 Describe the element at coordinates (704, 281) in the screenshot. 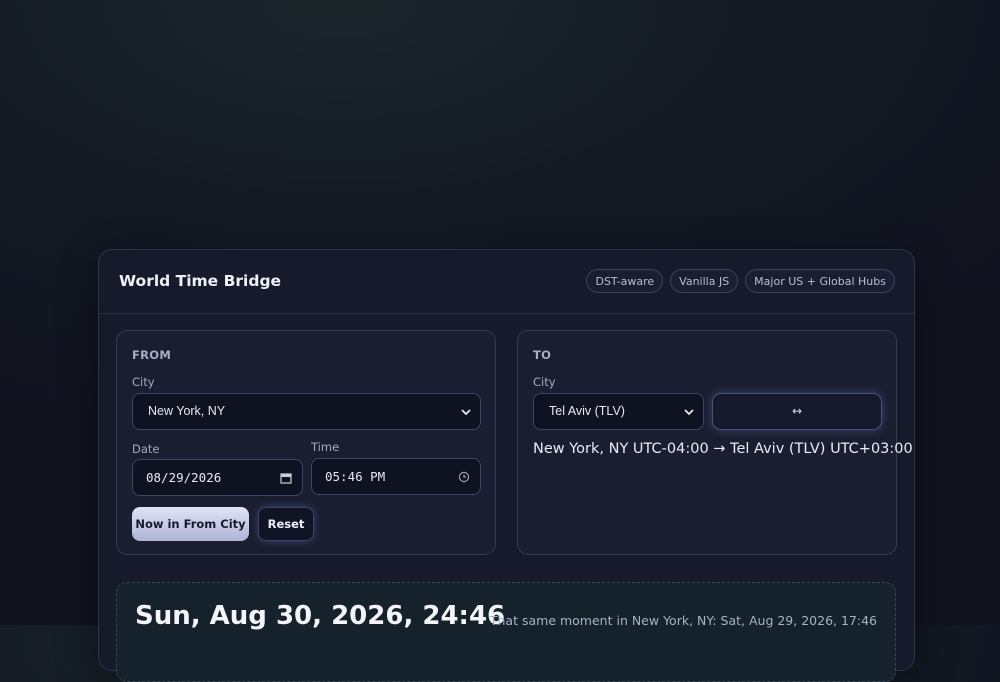

I see `badge-vanilla-js: Vanilla JS` at that location.